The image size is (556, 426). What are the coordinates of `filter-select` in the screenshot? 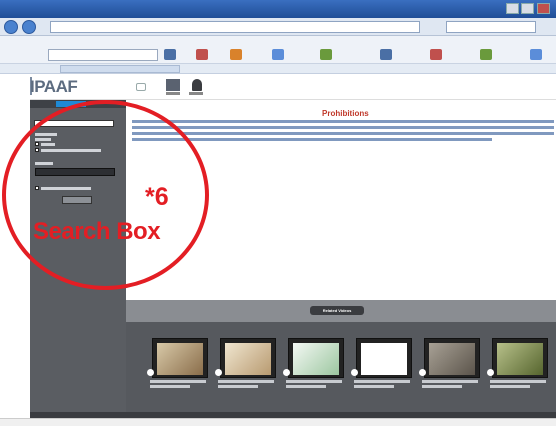 It's located at (75, 172).